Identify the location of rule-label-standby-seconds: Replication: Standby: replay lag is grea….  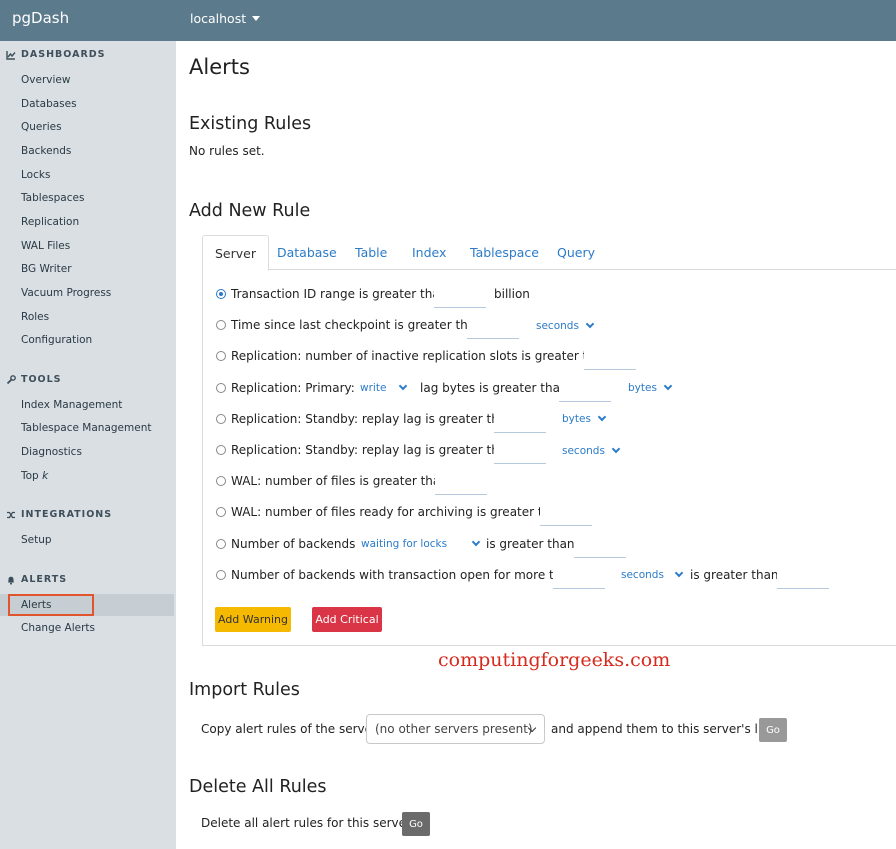
(372, 450).